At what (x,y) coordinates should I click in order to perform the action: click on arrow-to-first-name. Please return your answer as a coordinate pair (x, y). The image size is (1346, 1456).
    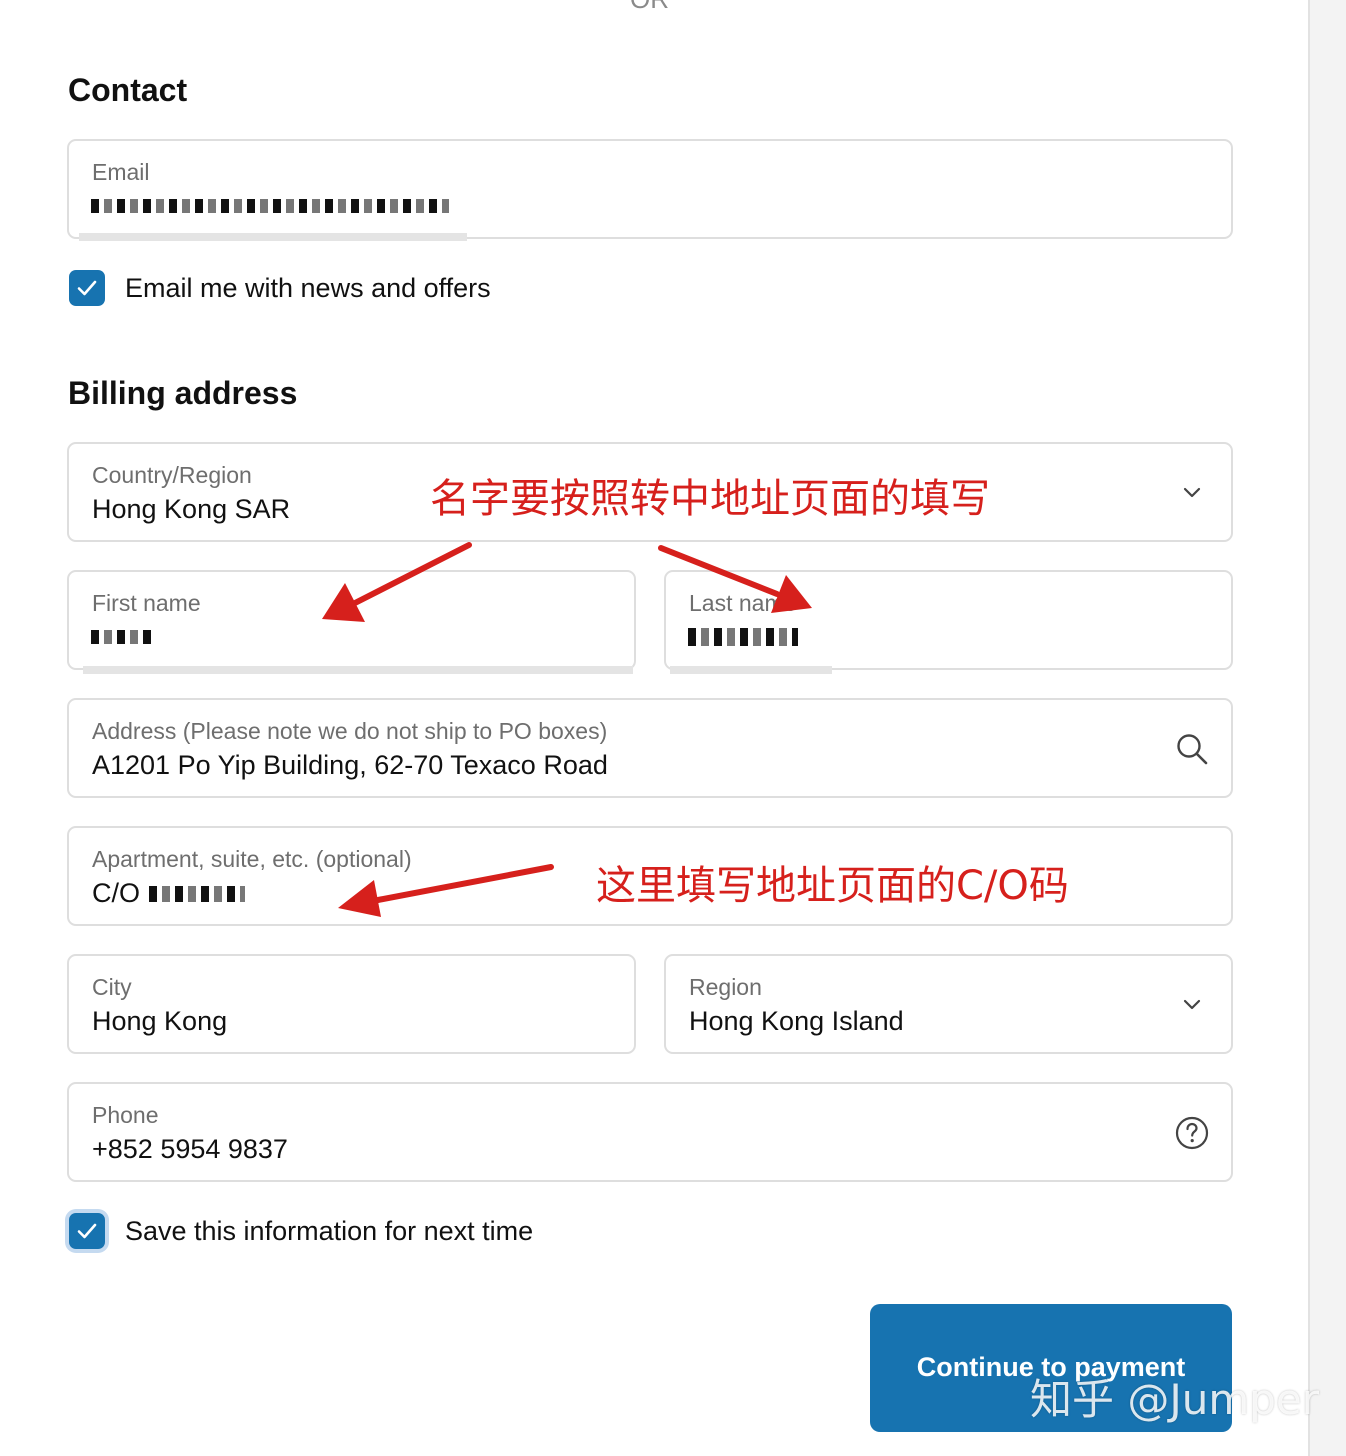
    Looking at the image, I should click on (397, 582).